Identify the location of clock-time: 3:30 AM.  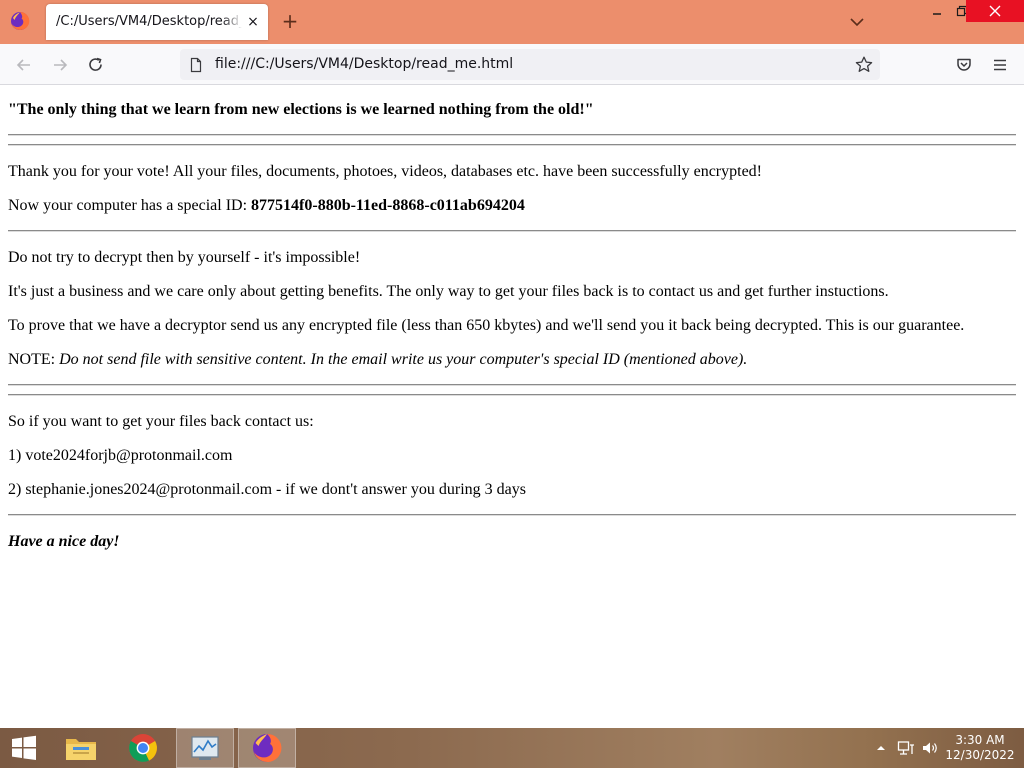
(980, 740).